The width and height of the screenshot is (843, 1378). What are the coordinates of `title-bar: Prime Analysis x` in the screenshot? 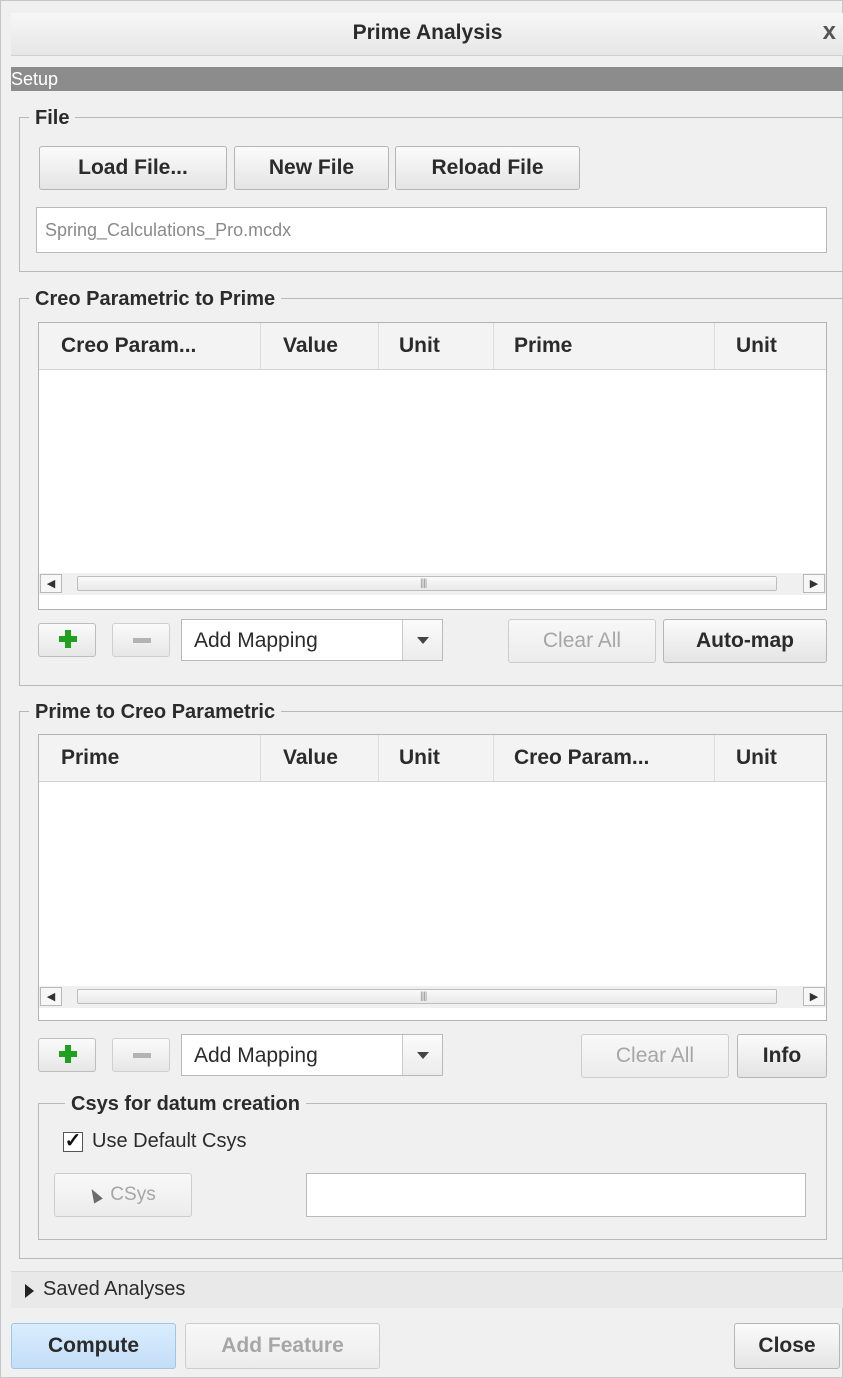 It's located at (427, 34).